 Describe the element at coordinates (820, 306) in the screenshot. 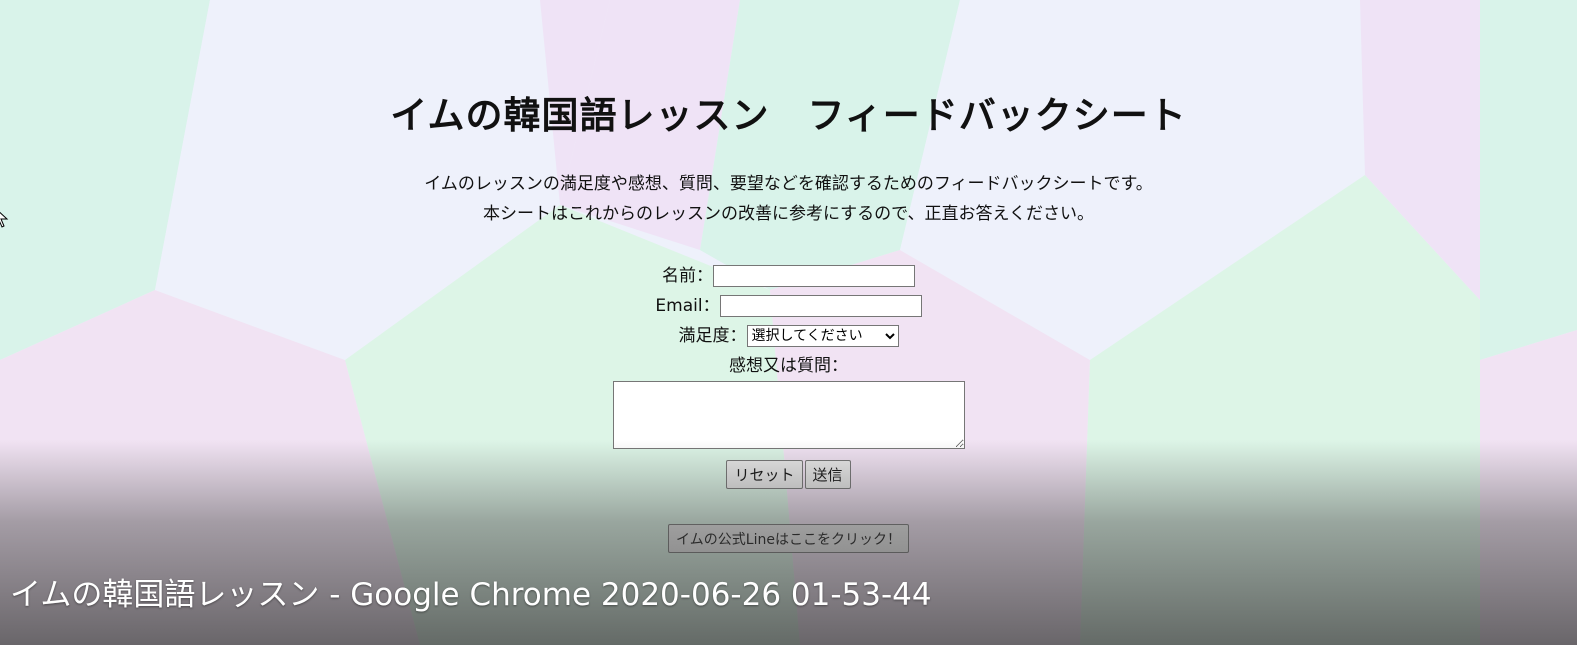

I see `email-input` at that location.